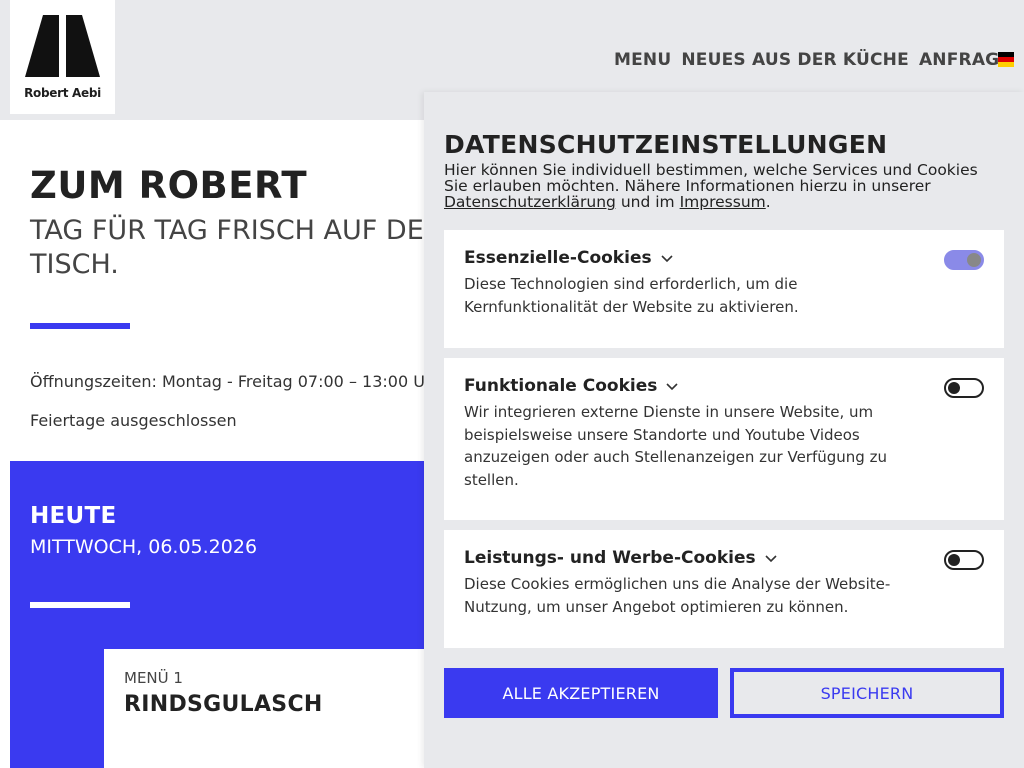 The height and width of the screenshot is (768, 1024). Describe the element at coordinates (144, 547) in the screenshot. I see `today-date: MITTWOCH, 06.05.2026` at that location.